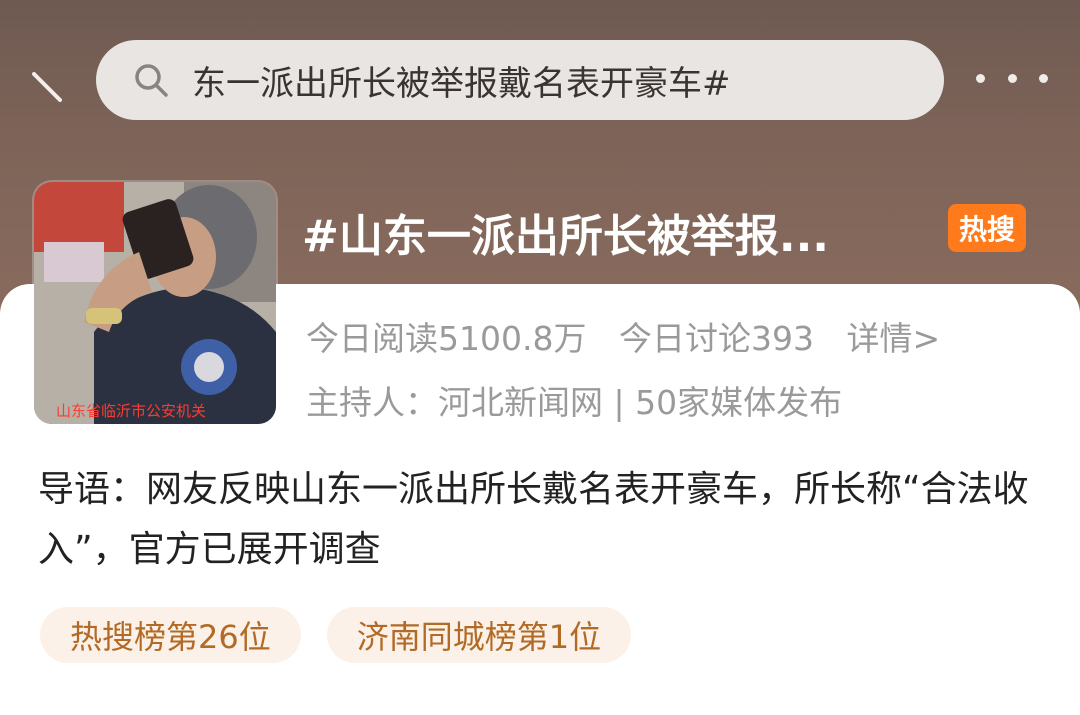  I want to click on thumbnail-caption: 山东省临沂市公安机关, so click(131, 411).